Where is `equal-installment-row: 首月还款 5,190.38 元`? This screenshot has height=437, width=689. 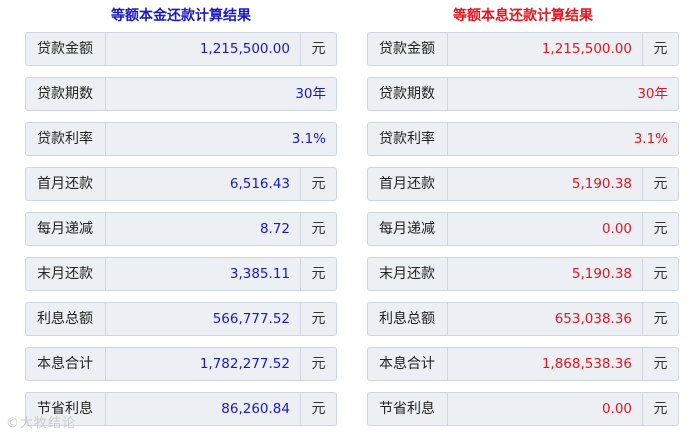 equal-installment-row: 首月还款 5,190.38 元 is located at coordinates (523, 184).